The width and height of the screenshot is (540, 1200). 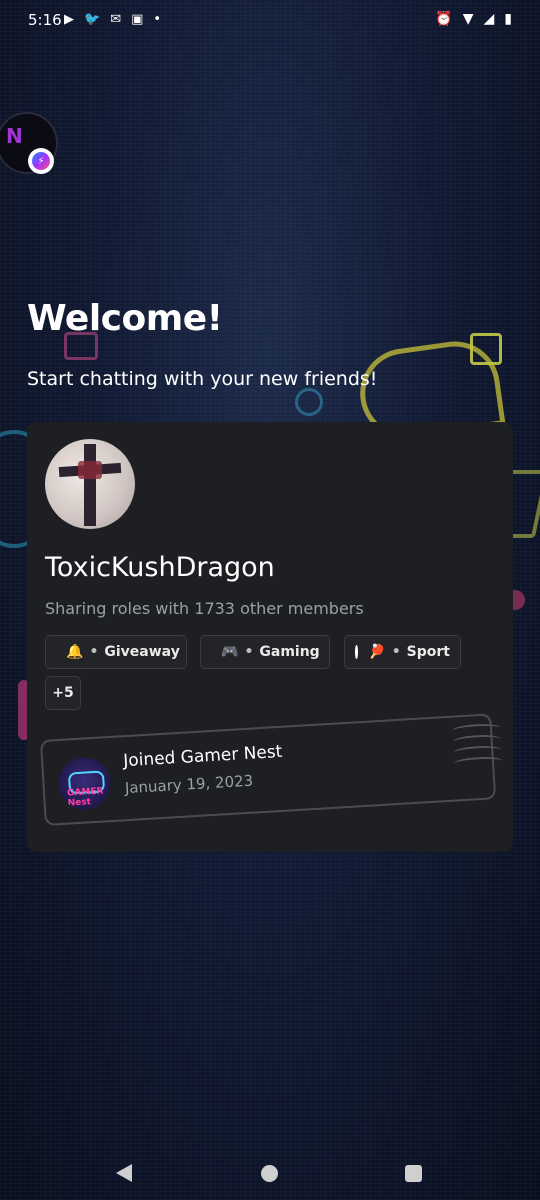 I want to click on back-icon, so click(x=124, y=1173).